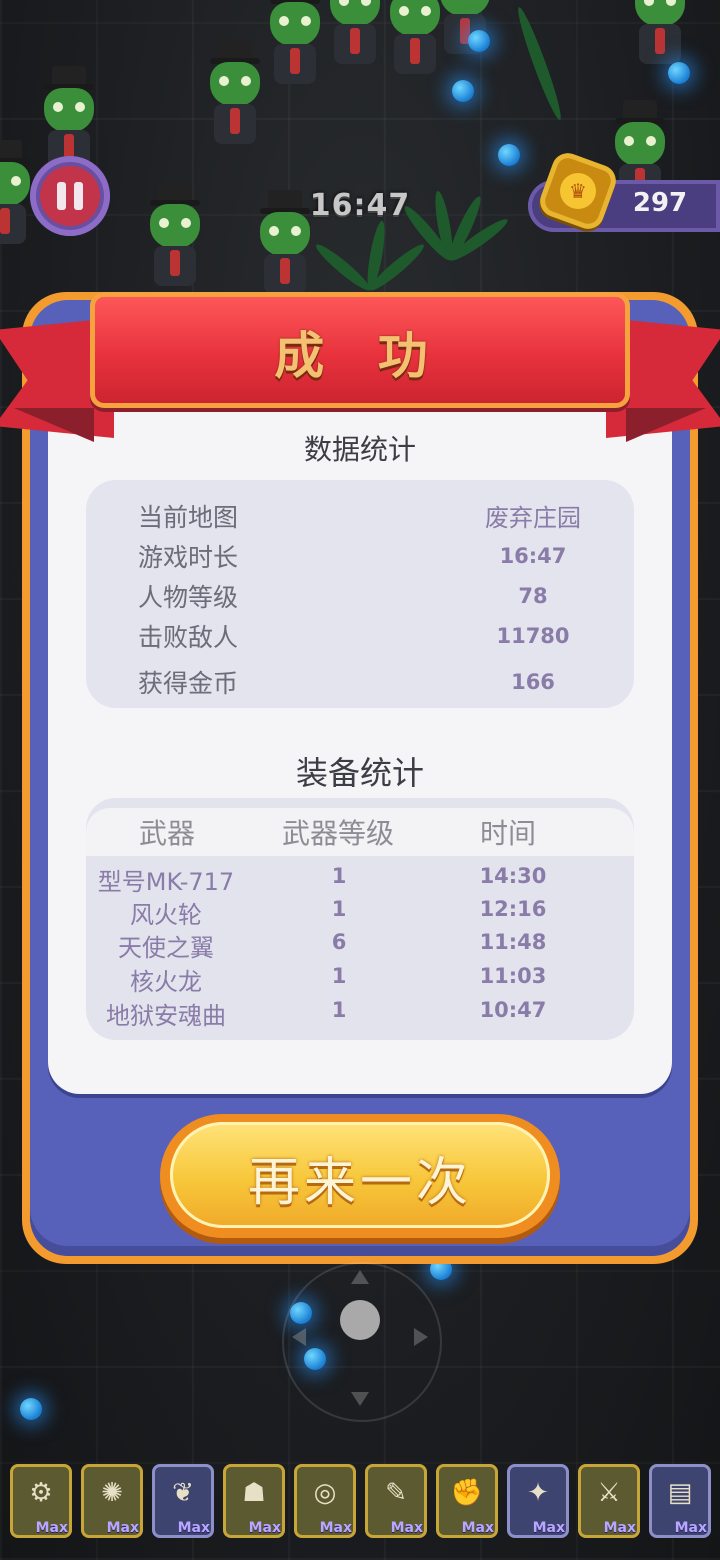  I want to click on coin-count: 297, so click(660, 203).